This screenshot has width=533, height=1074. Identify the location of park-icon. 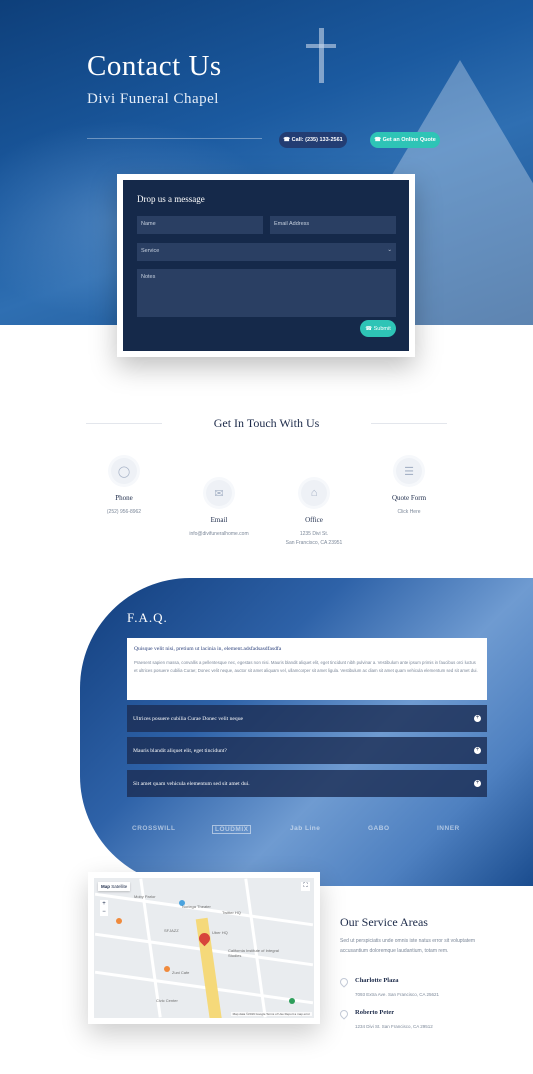
(292, 1001).